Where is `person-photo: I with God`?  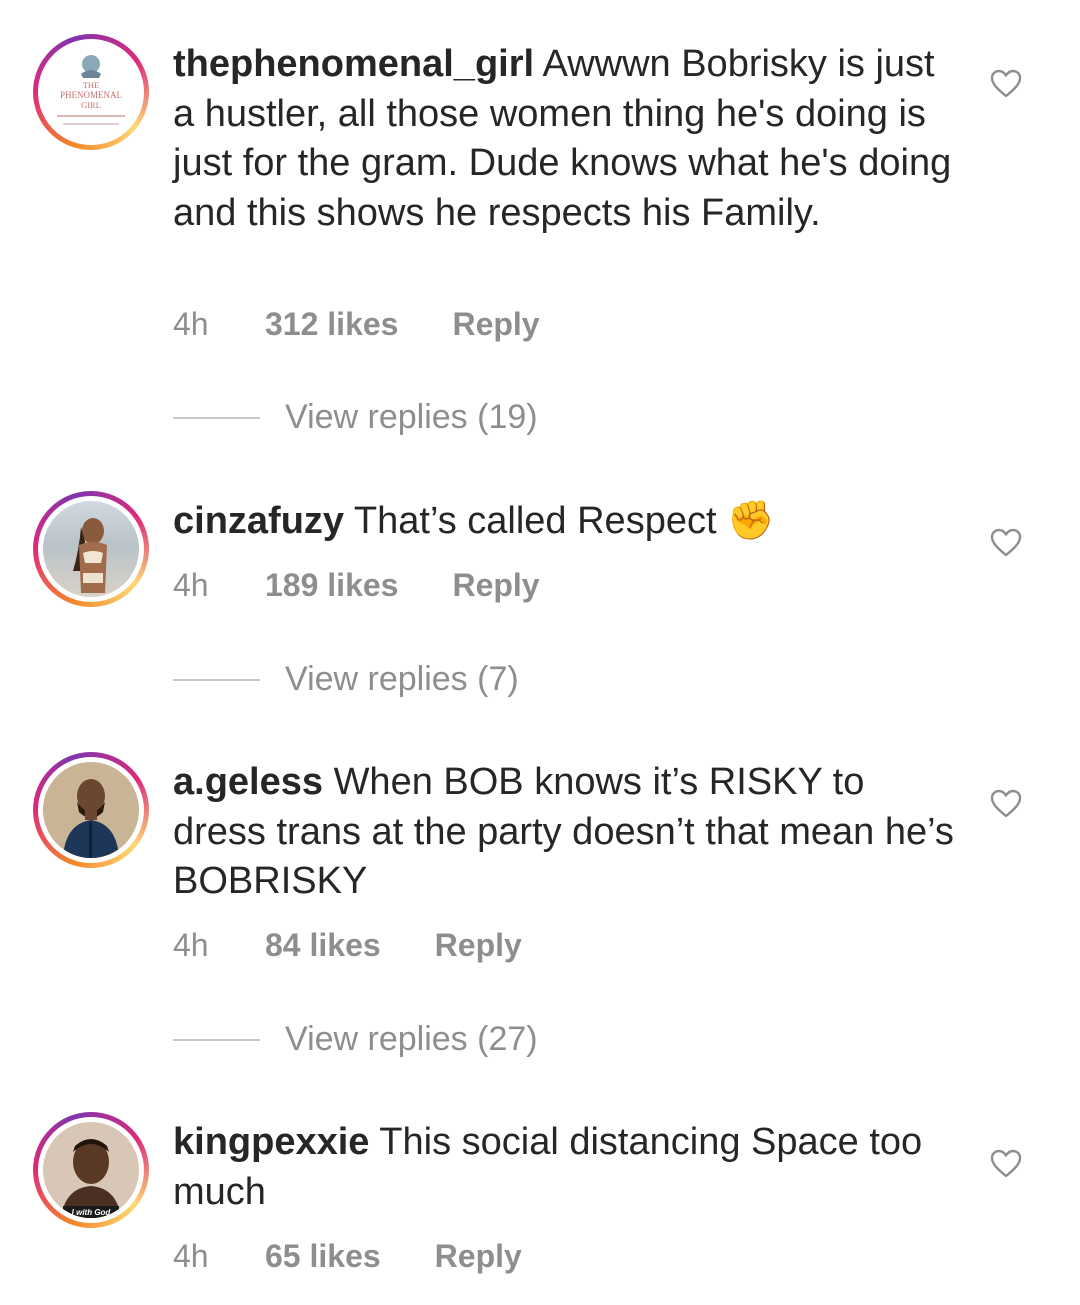
person-photo: I with God is located at coordinates (91, 1178).